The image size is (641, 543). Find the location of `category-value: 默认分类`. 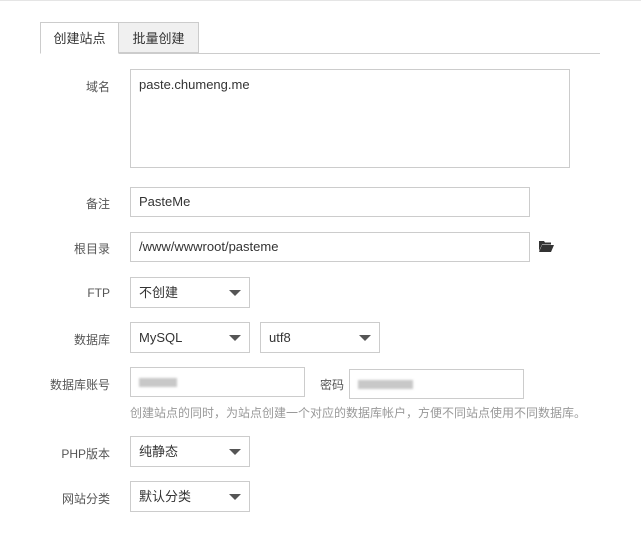

category-value: 默认分类 is located at coordinates (165, 496).